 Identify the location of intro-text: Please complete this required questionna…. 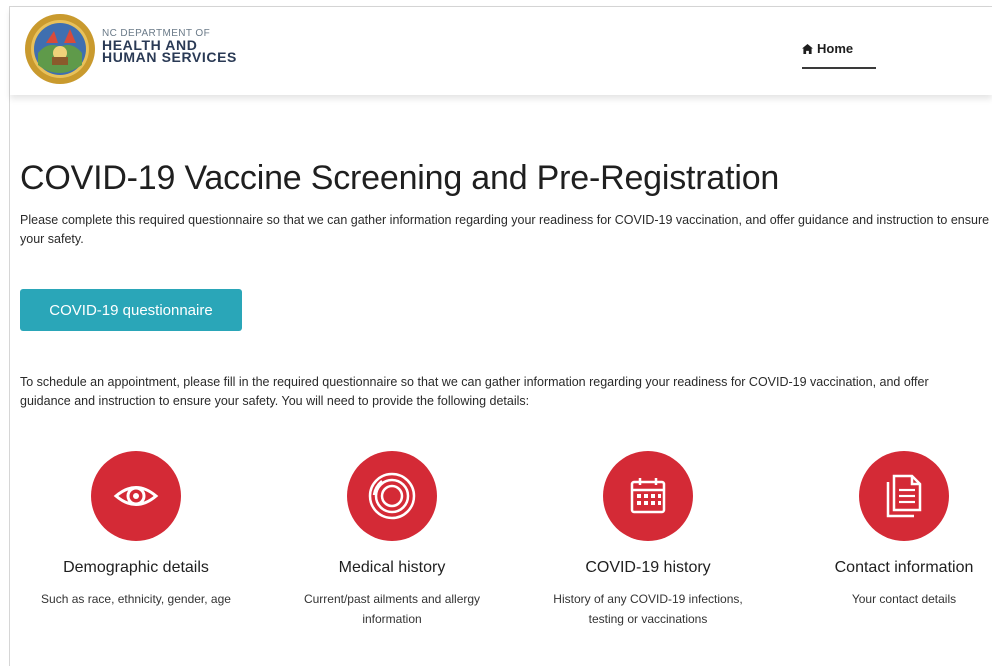
(505, 229).